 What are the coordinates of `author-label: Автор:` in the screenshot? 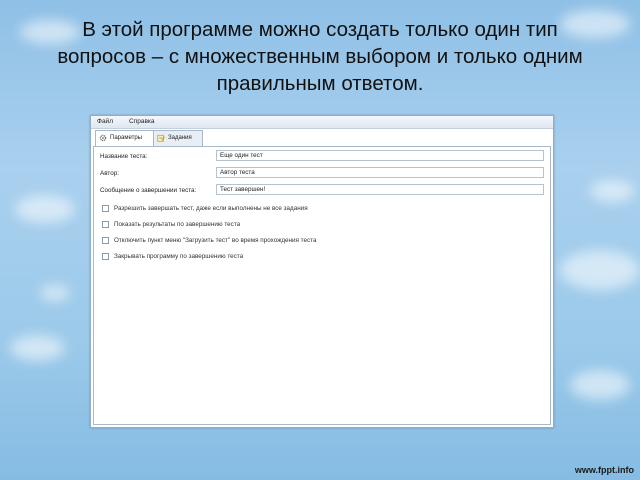 It's located at (109, 173).